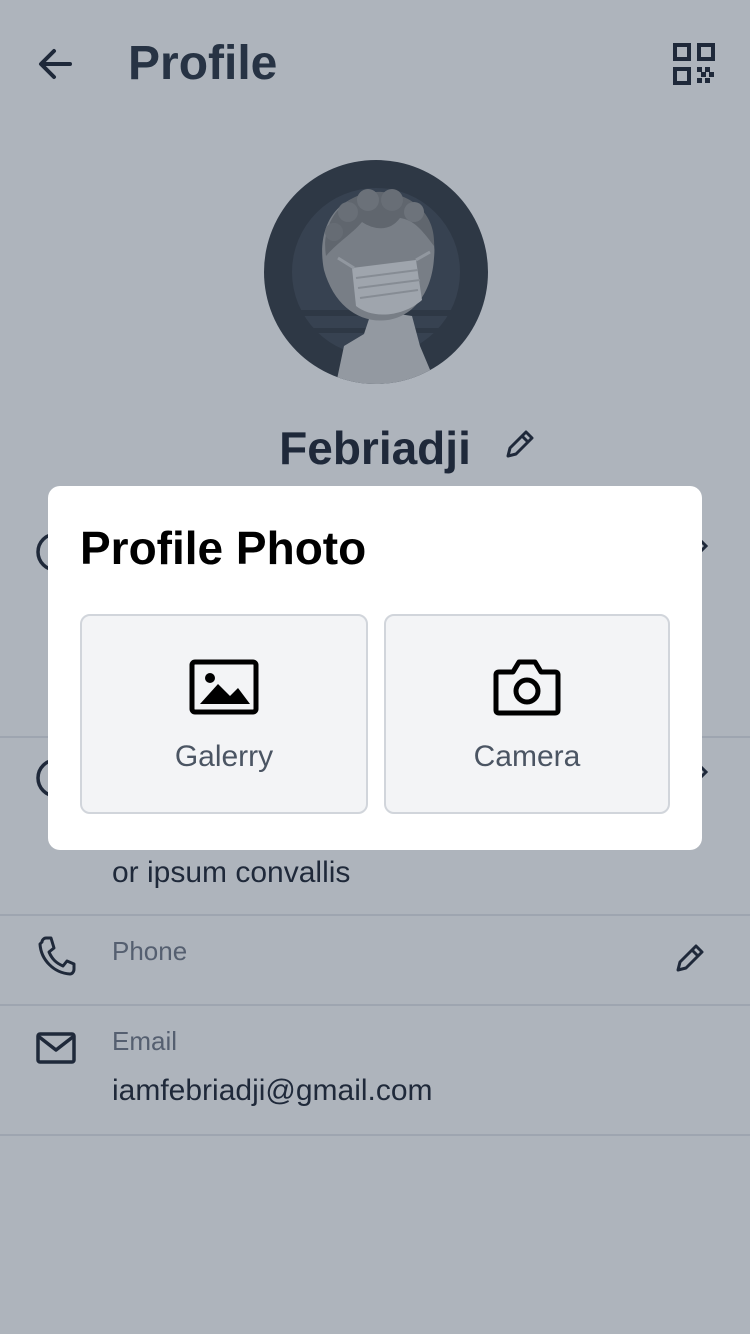  I want to click on gallery-option-button: Galerry, so click(224, 714).